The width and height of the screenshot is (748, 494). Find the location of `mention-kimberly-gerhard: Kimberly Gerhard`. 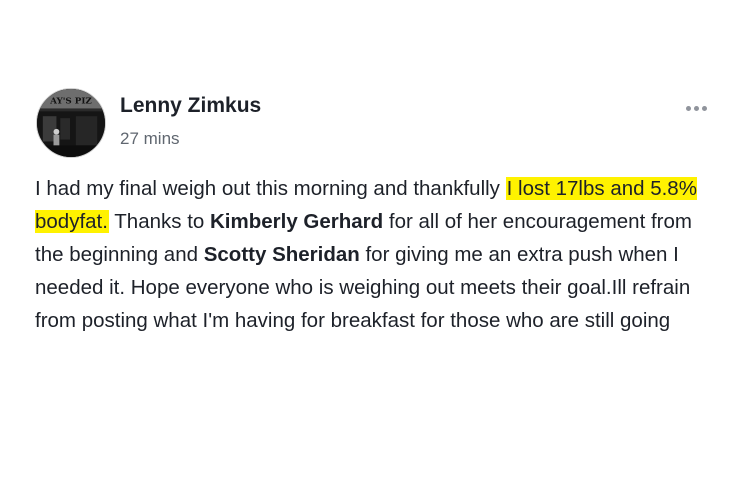

mention-kimberly-gerhard: Kimberly Gerhard is located at coordinates (296, 221).